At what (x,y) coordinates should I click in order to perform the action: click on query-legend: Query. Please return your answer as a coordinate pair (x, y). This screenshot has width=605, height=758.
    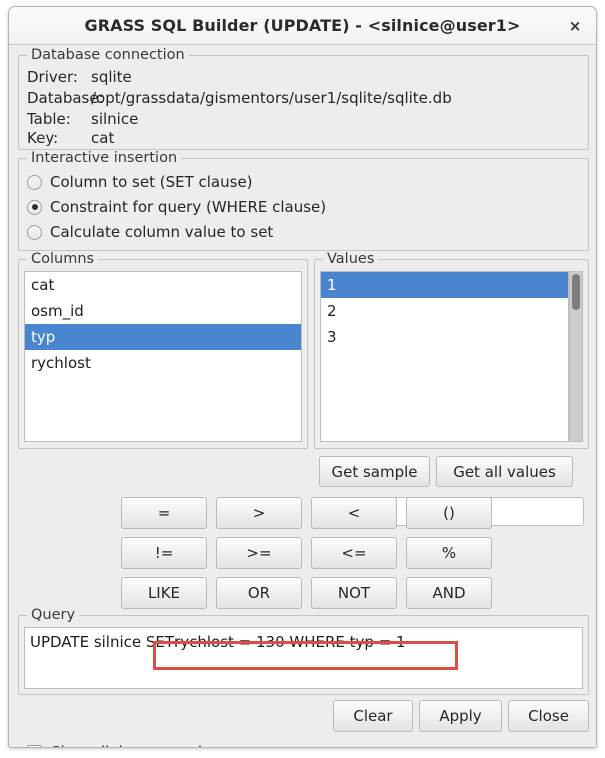
    Looking at the image, I should click on (53, 615).